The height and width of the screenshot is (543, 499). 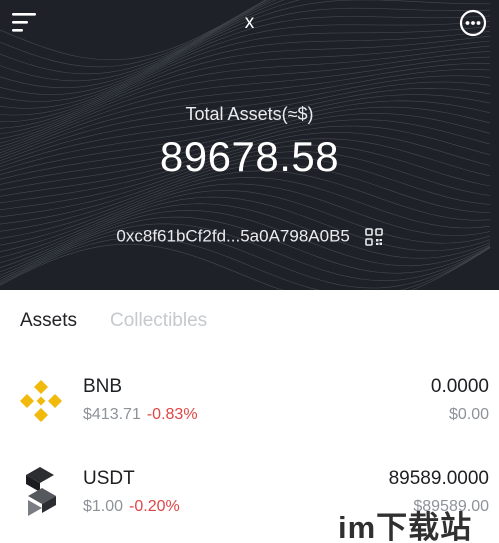 I want to click on asset-balance: 89589.0000, so click(x=438, y=478).